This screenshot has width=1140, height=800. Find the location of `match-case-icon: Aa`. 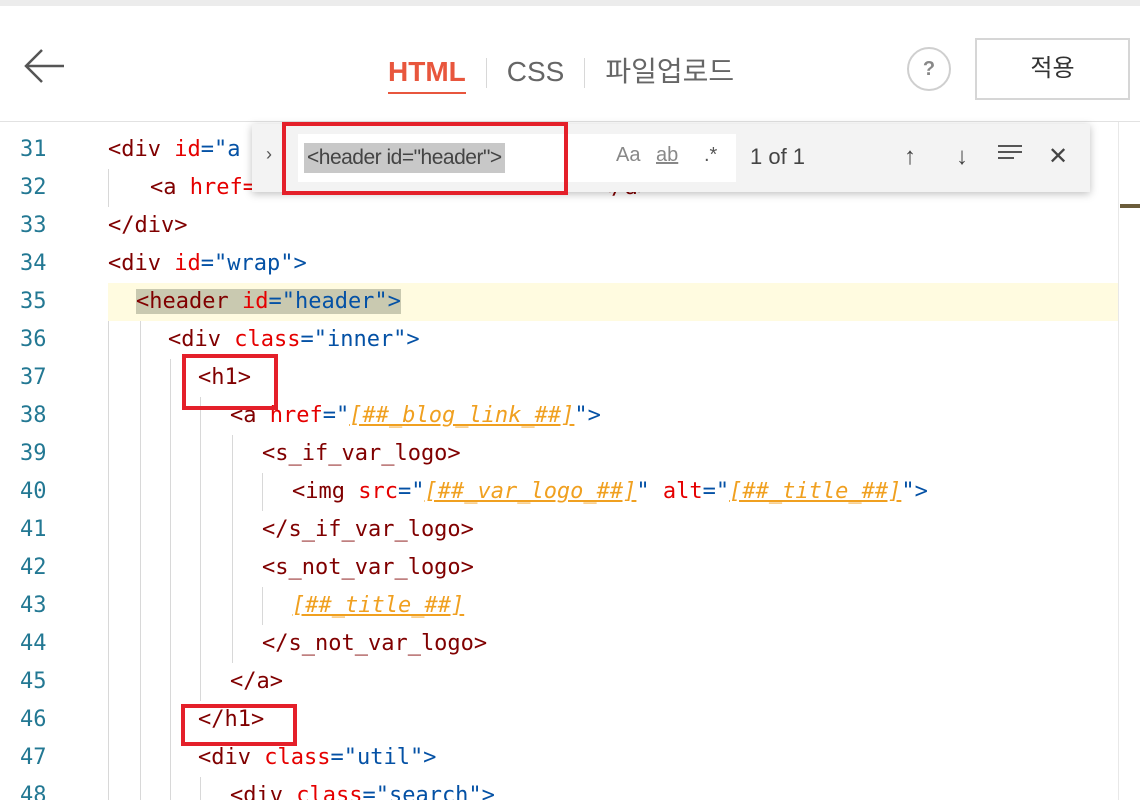

match-case-icon: Aa is located at coordinates (628, 155).